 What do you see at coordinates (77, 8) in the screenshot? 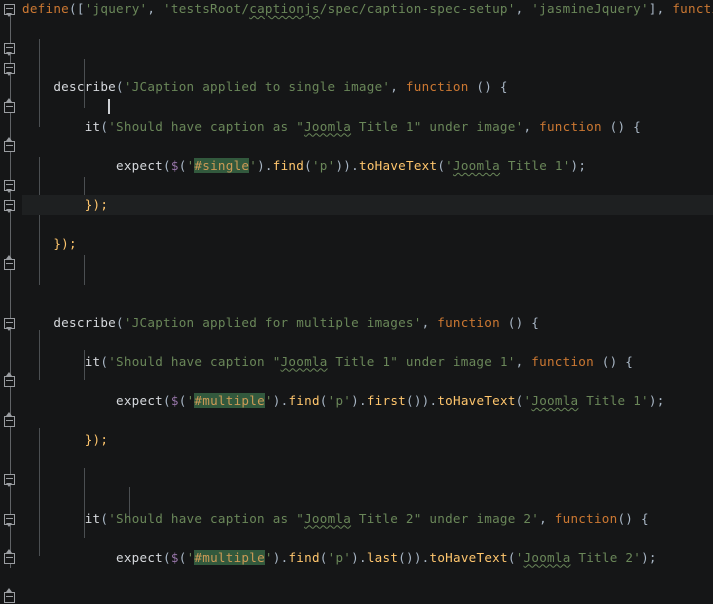
I see `token-punct: ([` at bounding box center [77, 8].